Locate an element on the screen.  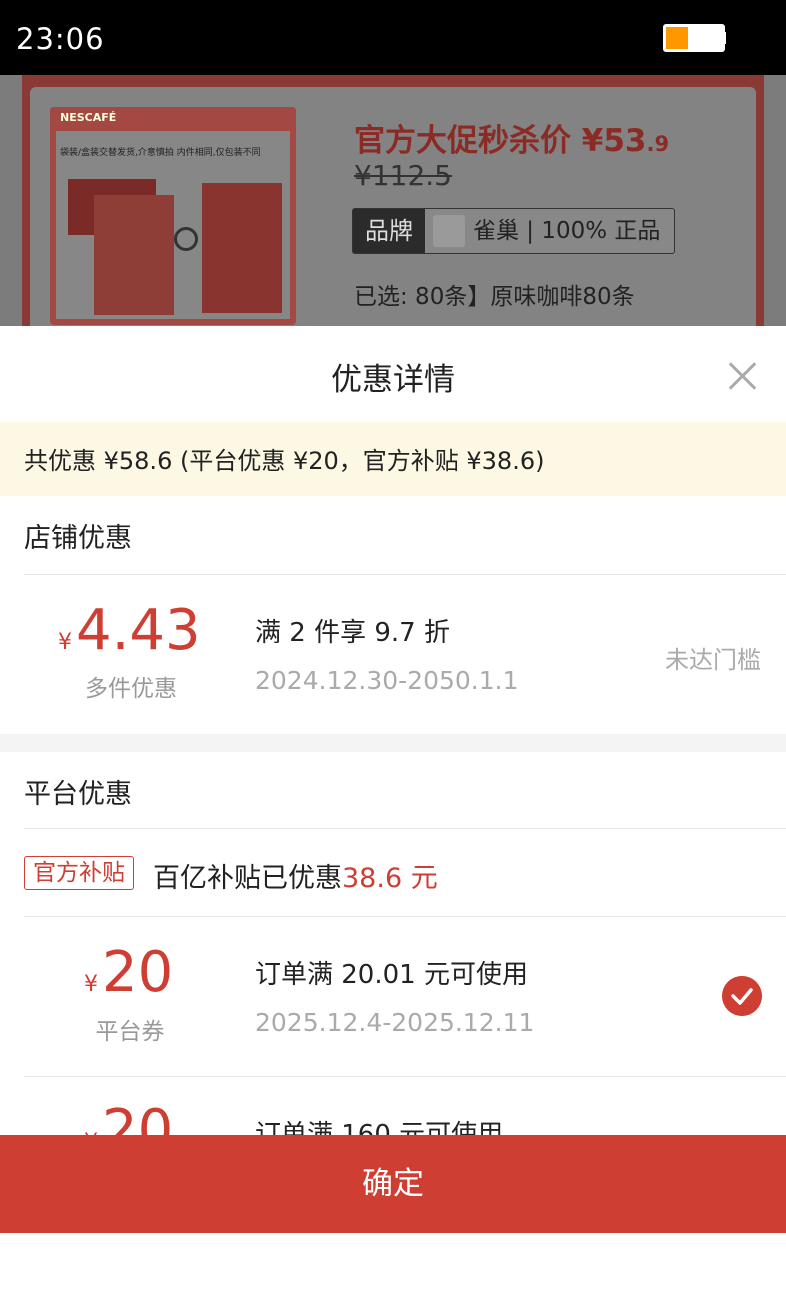
brand-name: 雀巢 | 100% 正品 is located at coordinates (567, 231).